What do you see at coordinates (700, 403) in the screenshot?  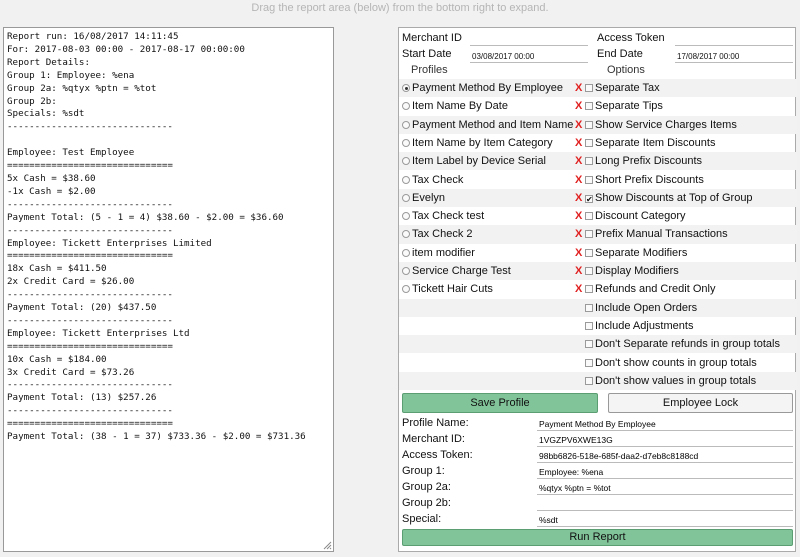 I see `employee-lock-button: Employee Lock` at bounding box center [700, 403].